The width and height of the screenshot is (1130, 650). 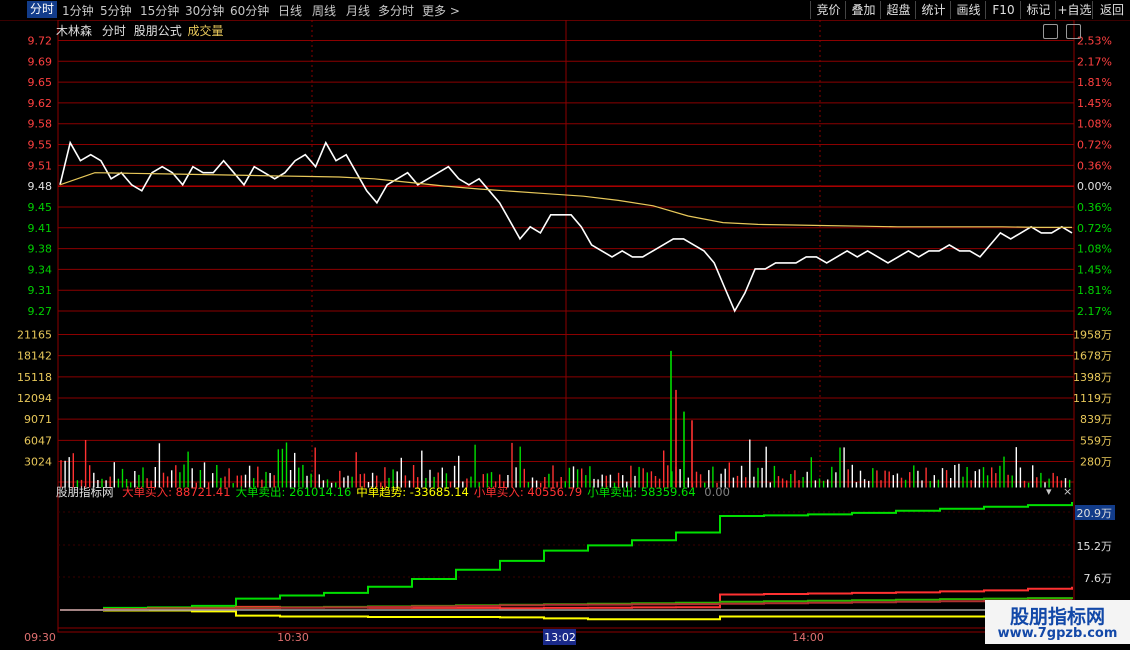 What do you see at coordinates (1096, 440) in the screenshot?
I see `volume-tick-label-right: 559万` at bounding box center [1096, 440].